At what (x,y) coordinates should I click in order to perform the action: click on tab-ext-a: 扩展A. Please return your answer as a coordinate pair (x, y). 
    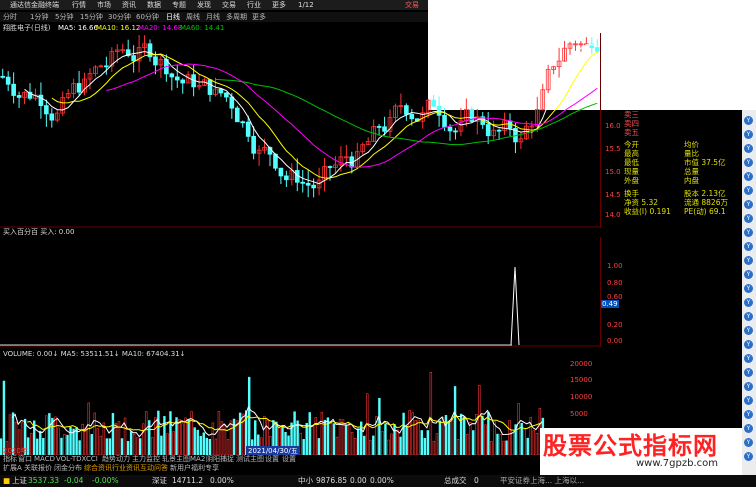
    Looking at the image, I should click on (12, 468).